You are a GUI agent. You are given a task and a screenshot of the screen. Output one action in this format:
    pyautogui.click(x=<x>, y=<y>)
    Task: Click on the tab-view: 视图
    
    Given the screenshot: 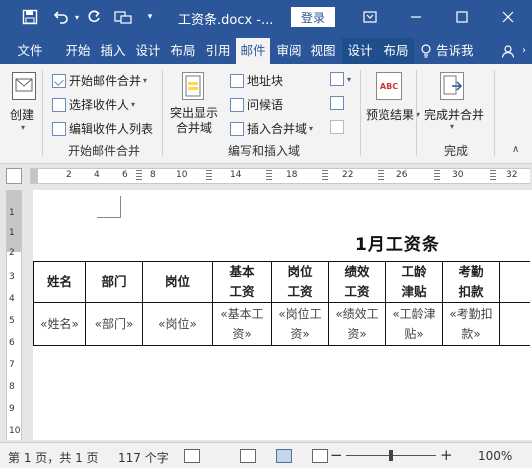 What is the action you would take?
    pyautogui.click(x=323, y=51)
    